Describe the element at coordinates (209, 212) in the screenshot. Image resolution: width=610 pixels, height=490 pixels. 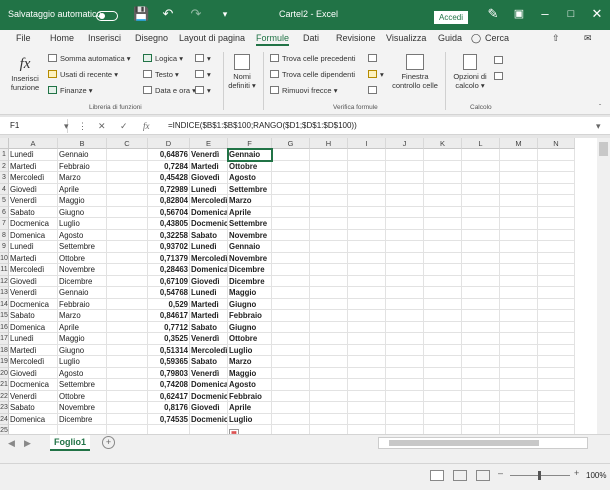
I see `cell: Domenica` at that location.